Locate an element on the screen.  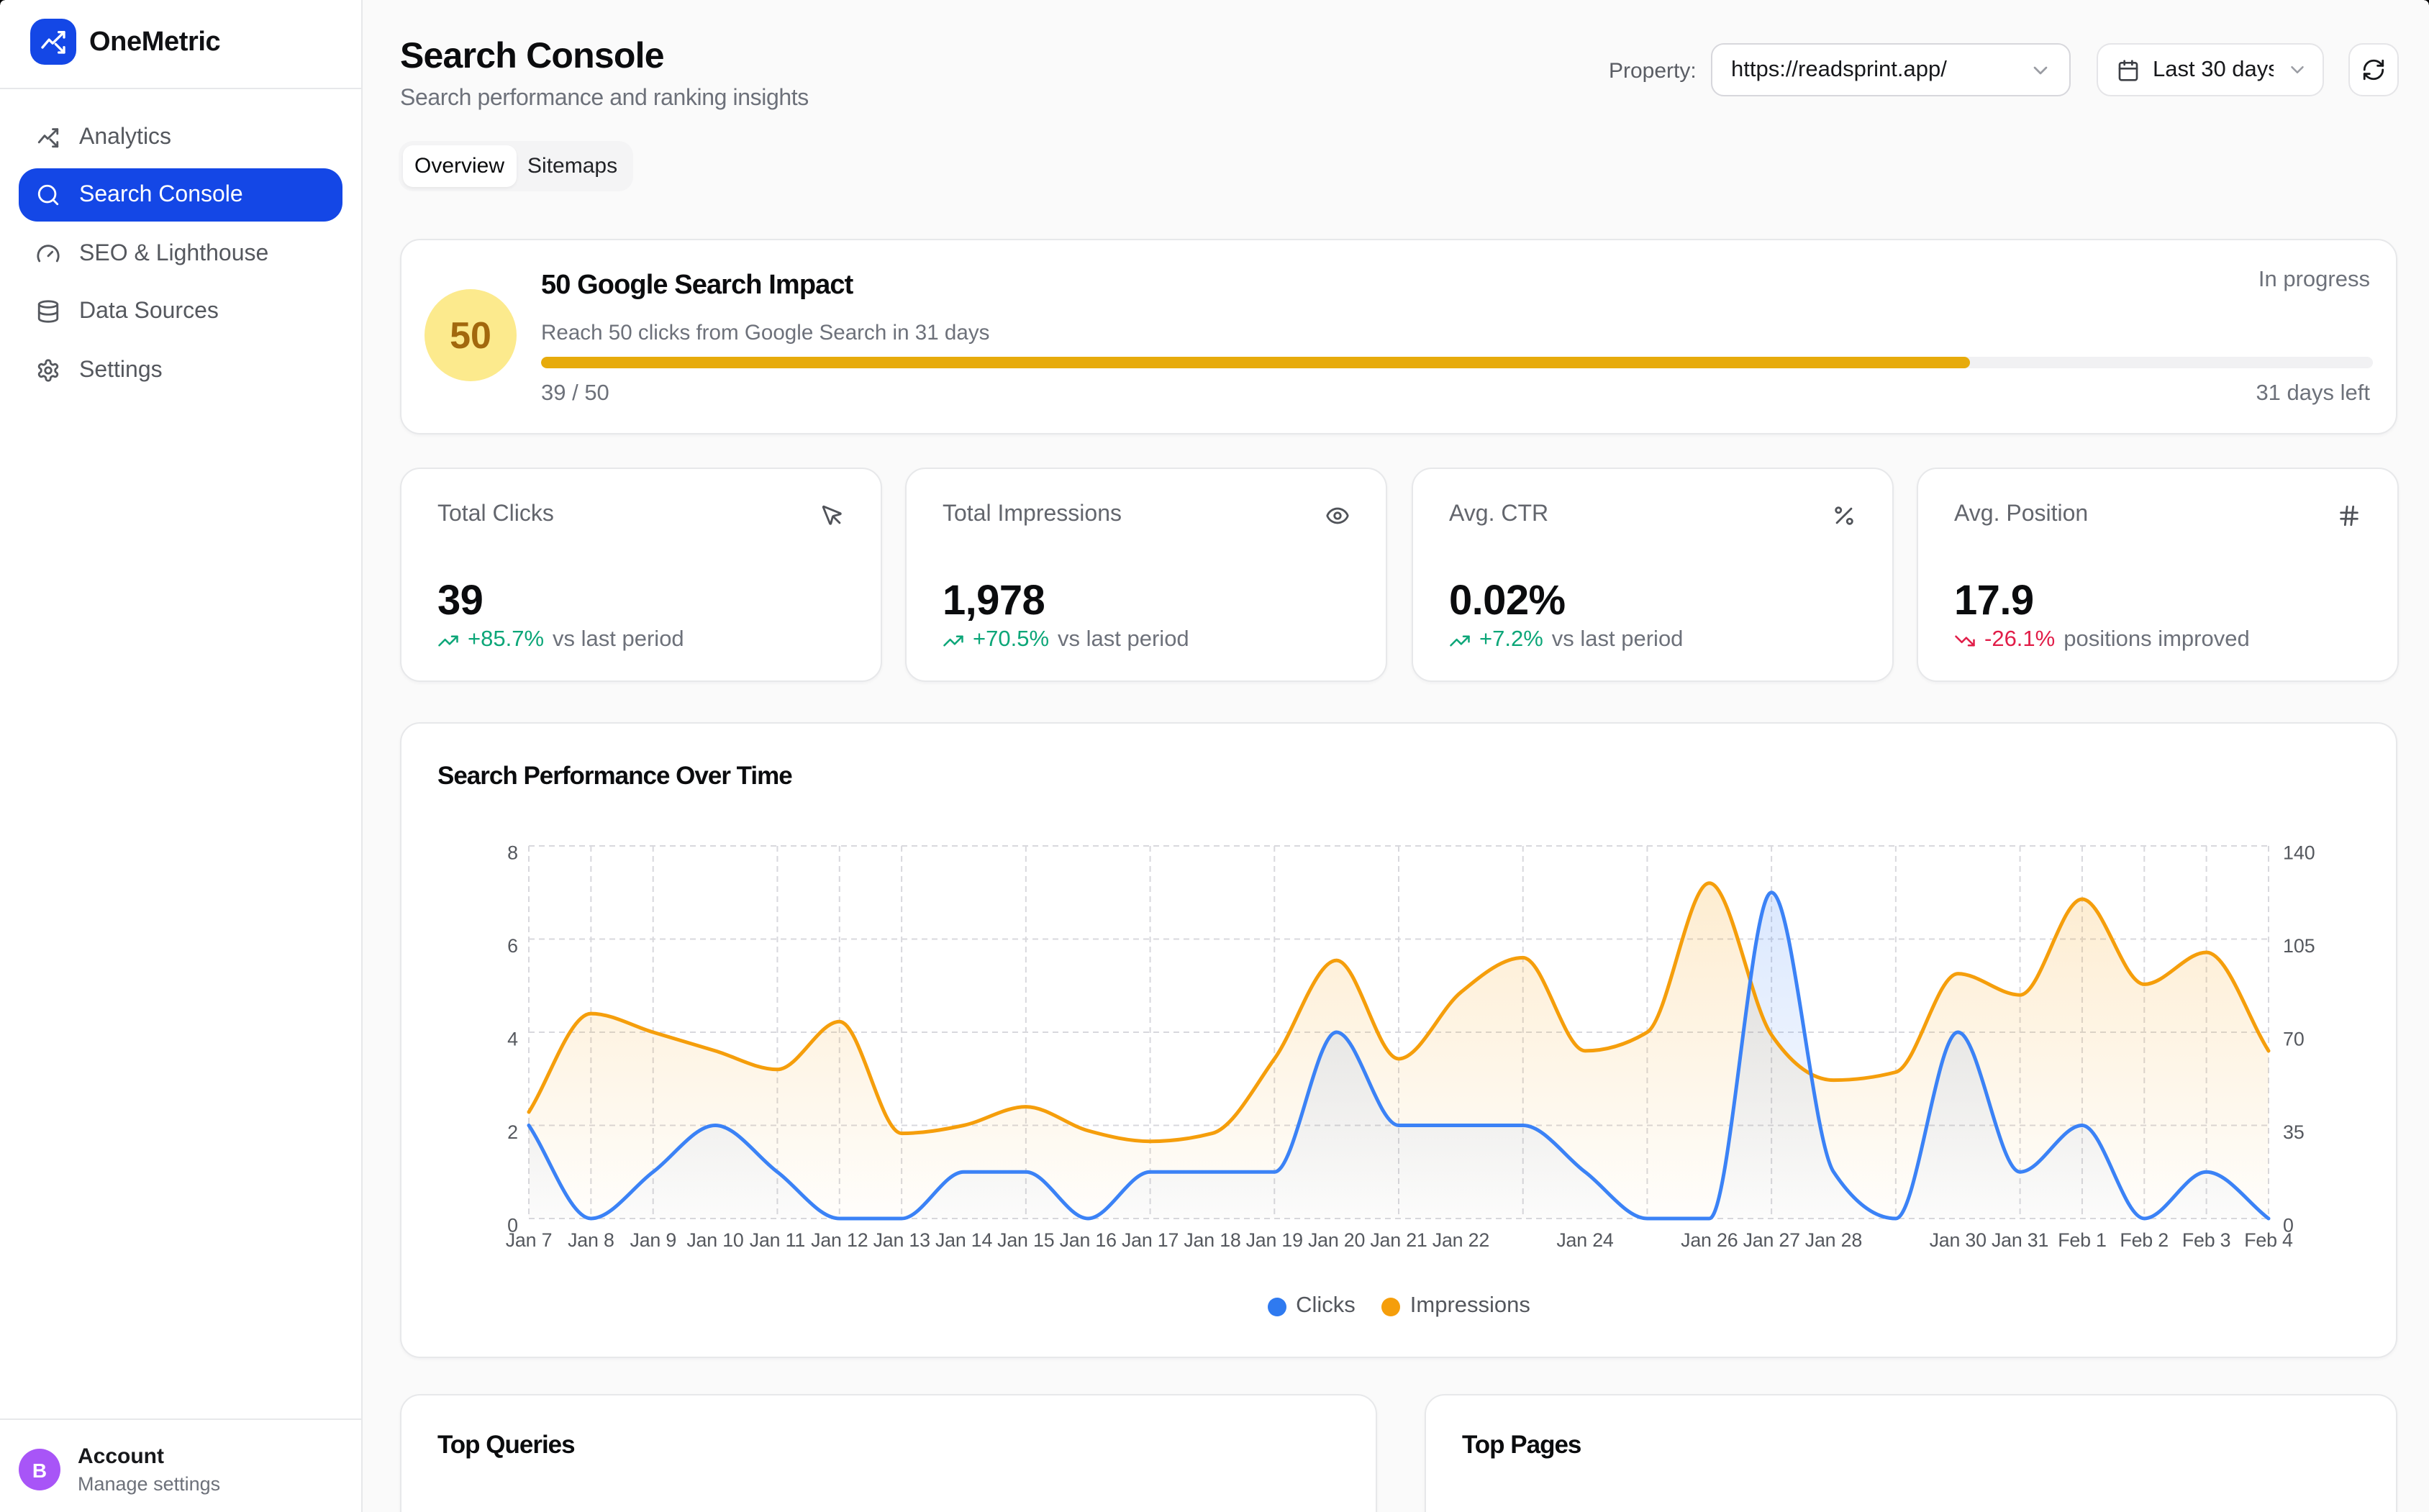
svg-text: Jan 13 is located at coordinates (901, 1240).